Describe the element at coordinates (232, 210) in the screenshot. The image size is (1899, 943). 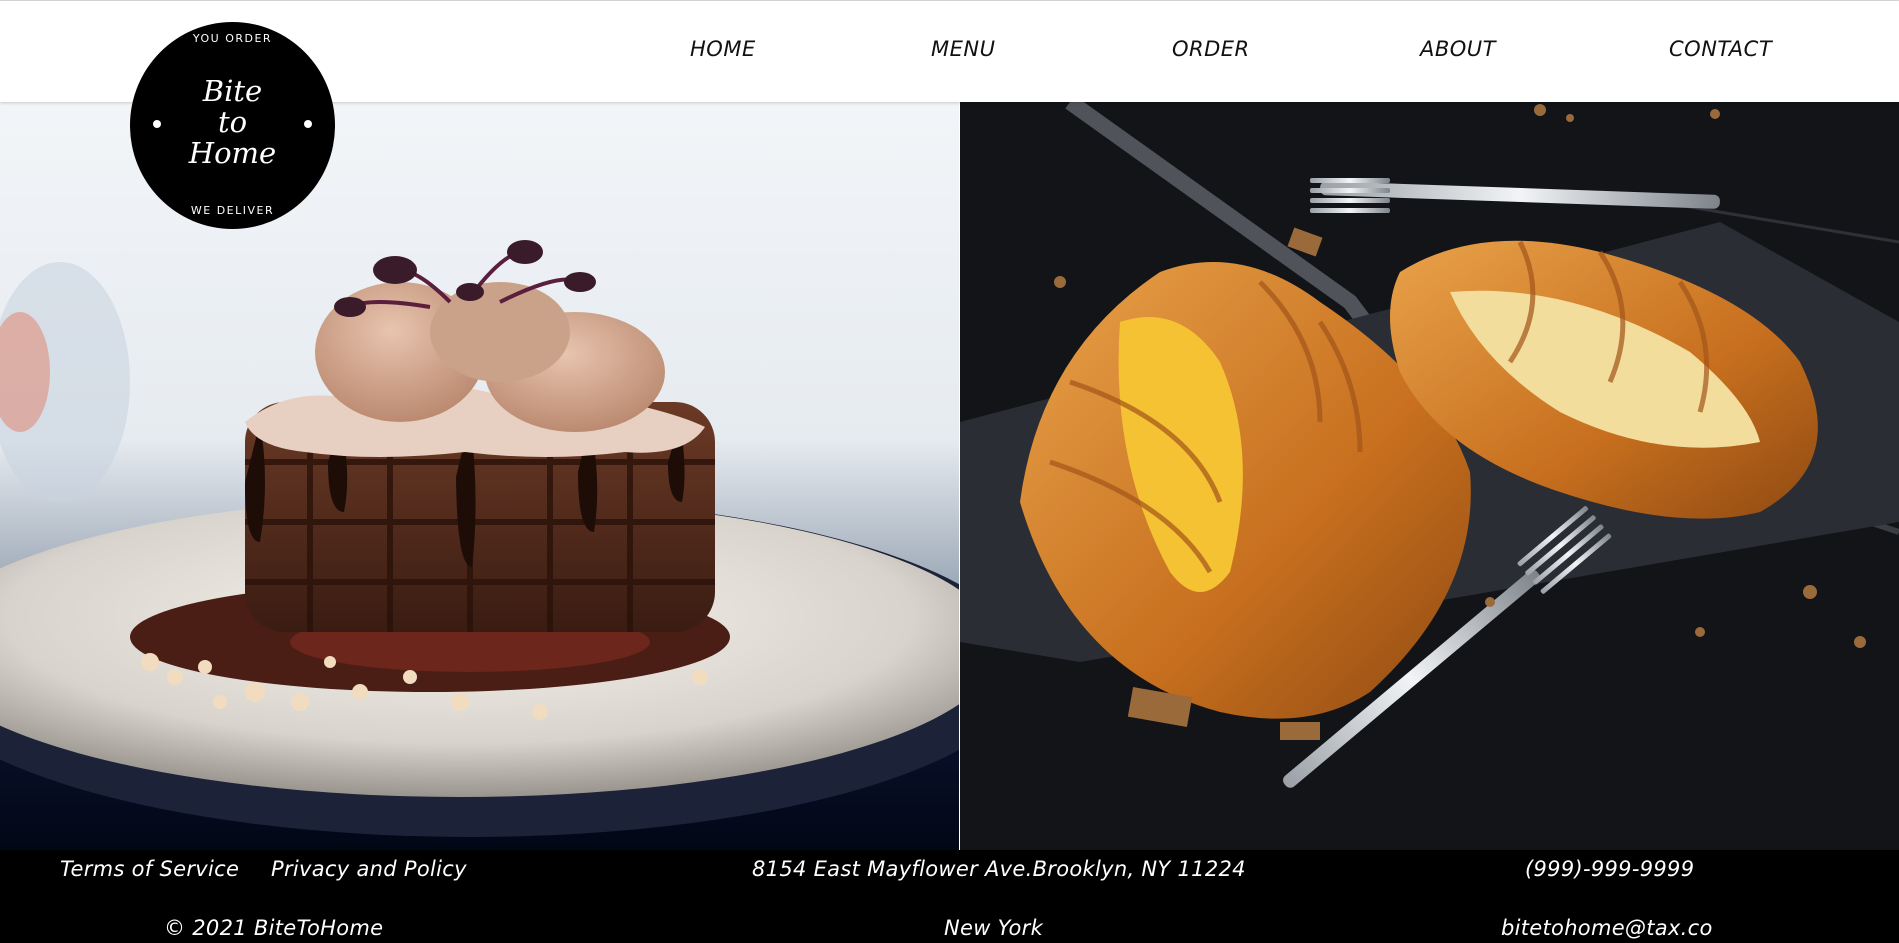
I see `logo-tagline-bottom: WE DELIVER` at that location.